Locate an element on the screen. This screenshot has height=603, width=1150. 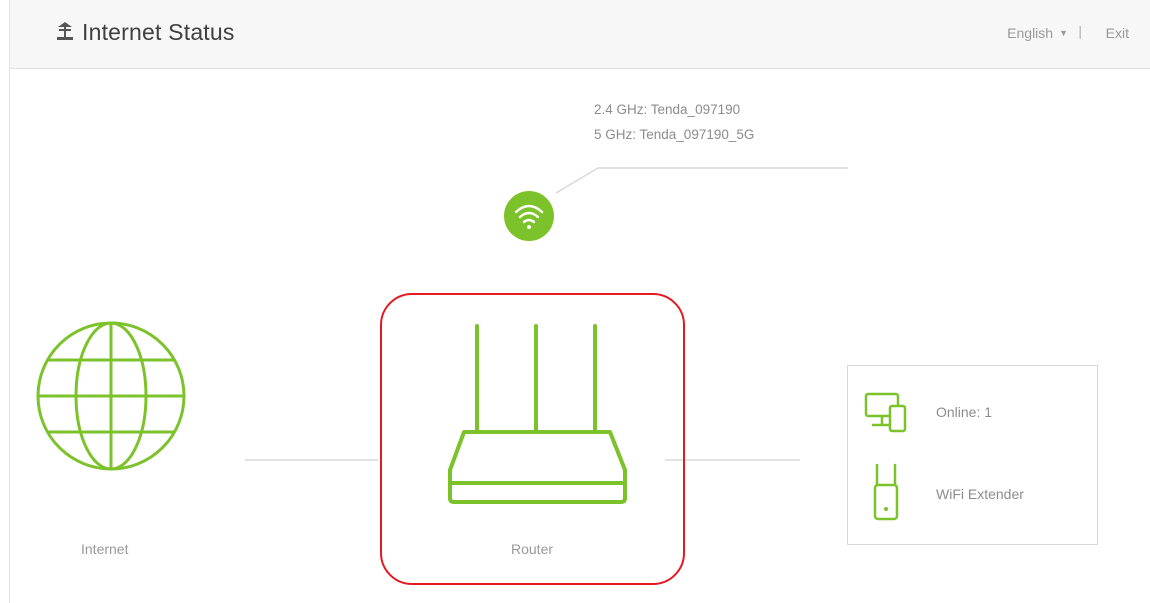
monitor-phone-icon is located at coordinates (885, 412).